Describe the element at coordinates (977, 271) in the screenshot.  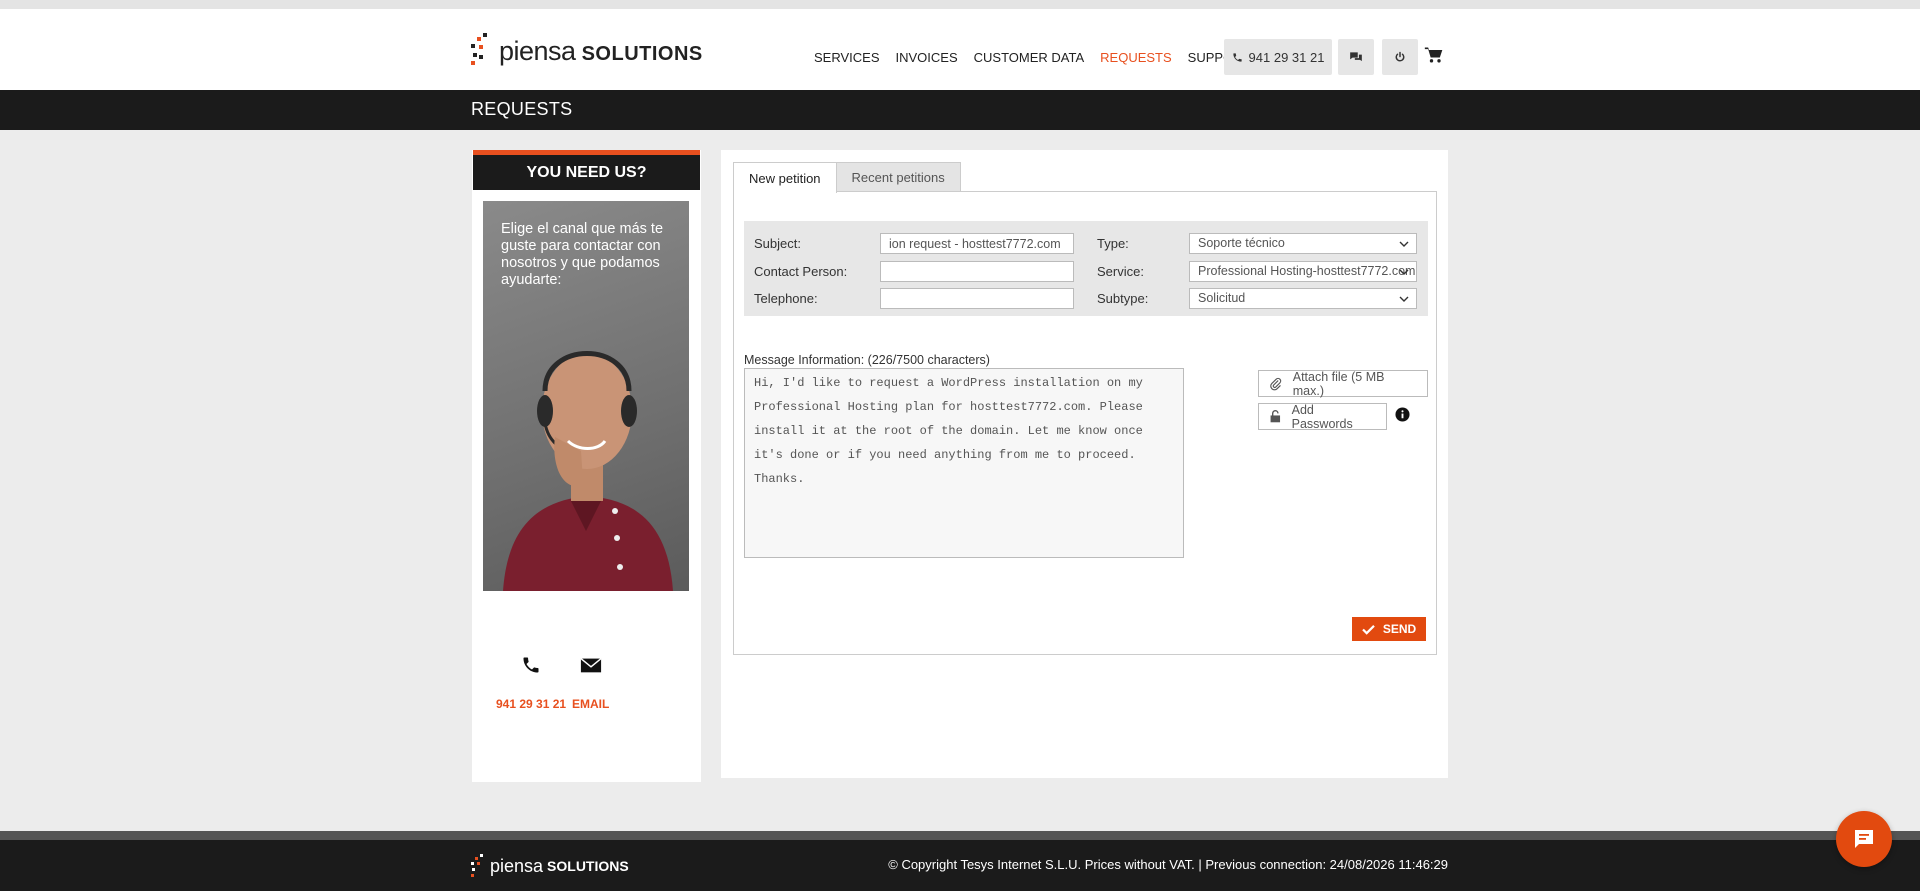
I see `contact-person-input` at that location.